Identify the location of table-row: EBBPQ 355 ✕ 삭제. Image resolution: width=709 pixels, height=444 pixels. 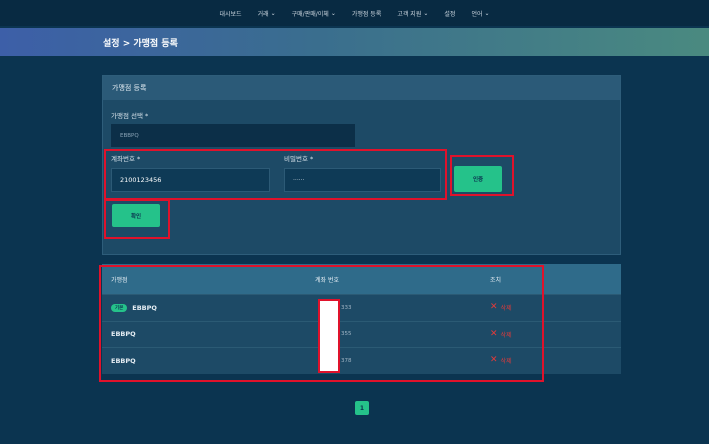
(361, 334).